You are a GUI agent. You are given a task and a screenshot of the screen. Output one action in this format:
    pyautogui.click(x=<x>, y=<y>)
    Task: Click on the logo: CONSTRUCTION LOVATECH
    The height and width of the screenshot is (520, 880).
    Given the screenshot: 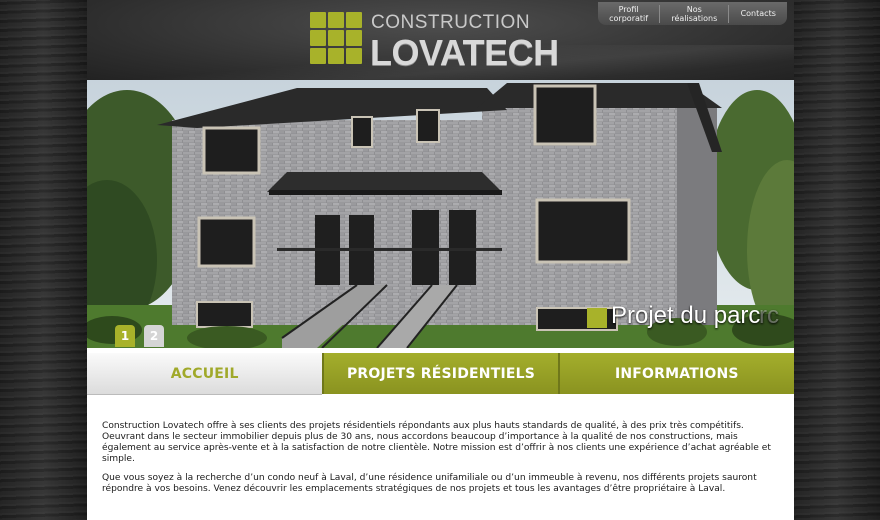 What is the action you would take?
    pyautogui.click(x=445, y=42)
    